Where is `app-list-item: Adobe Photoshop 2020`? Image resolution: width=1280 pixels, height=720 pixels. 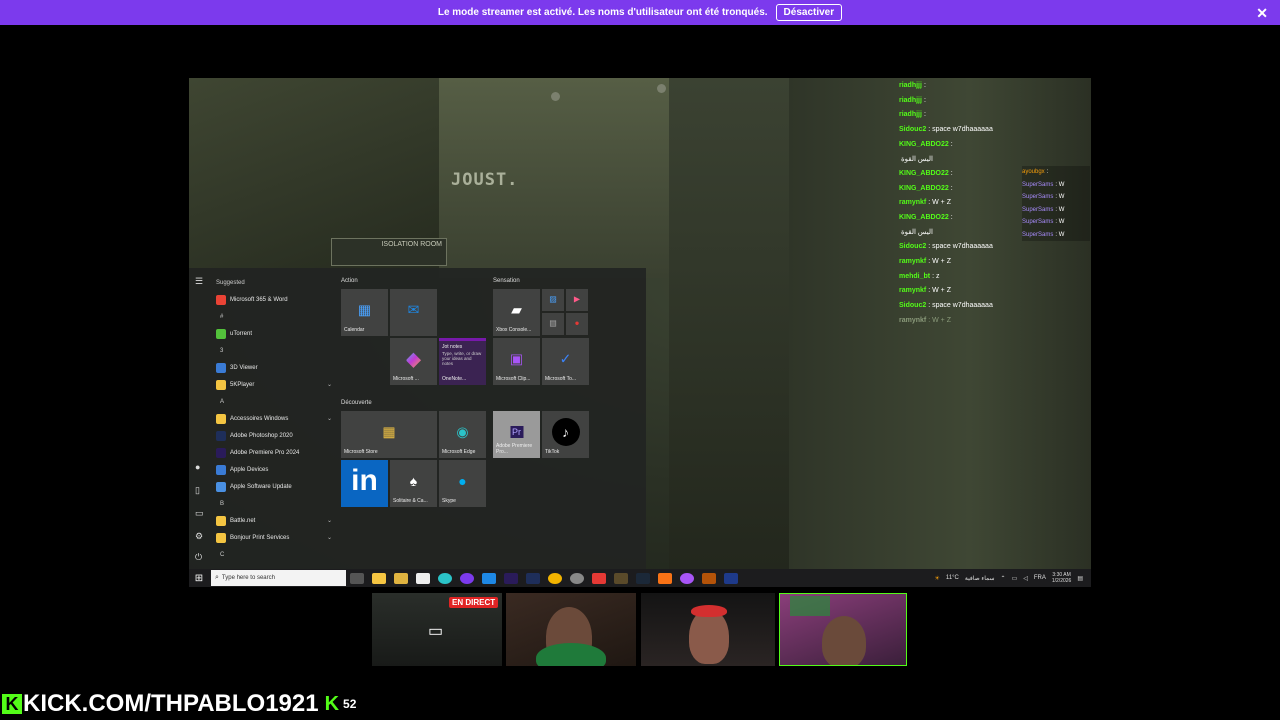 app-list-item: Adobe Photoshop 2020 is located at coordinates (276, 435).